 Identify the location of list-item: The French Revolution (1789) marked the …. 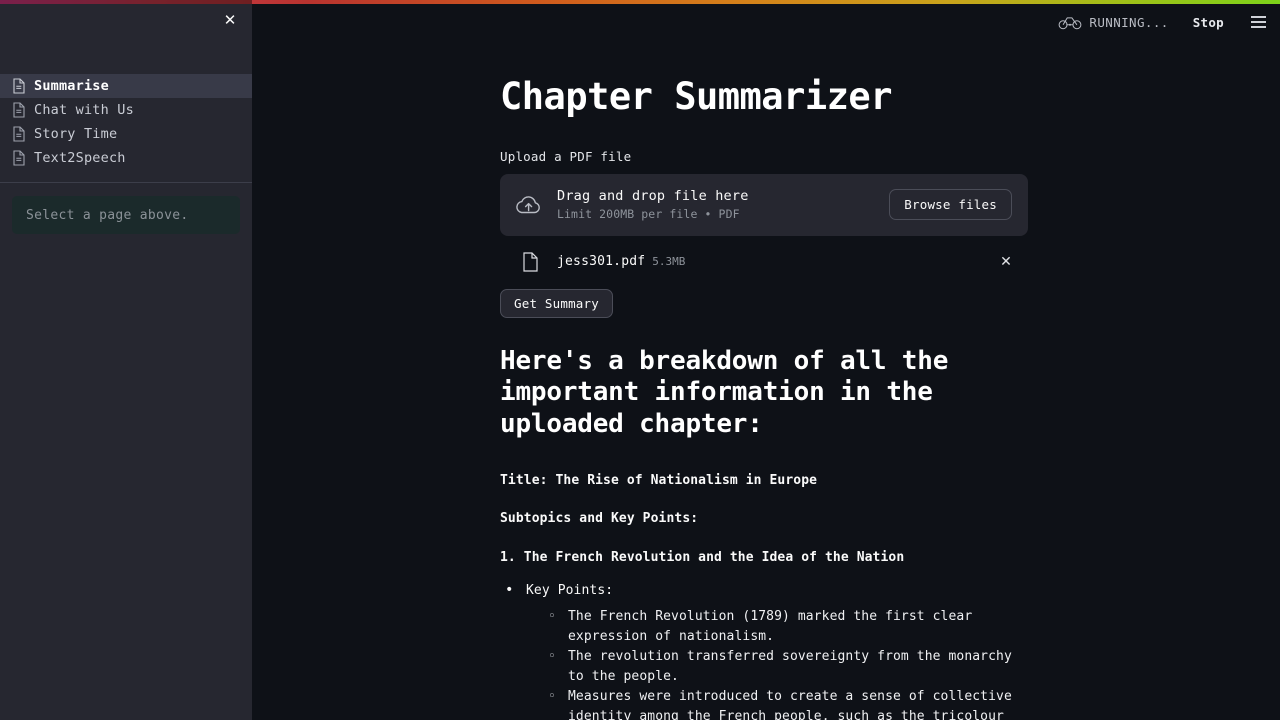
(787, 627).